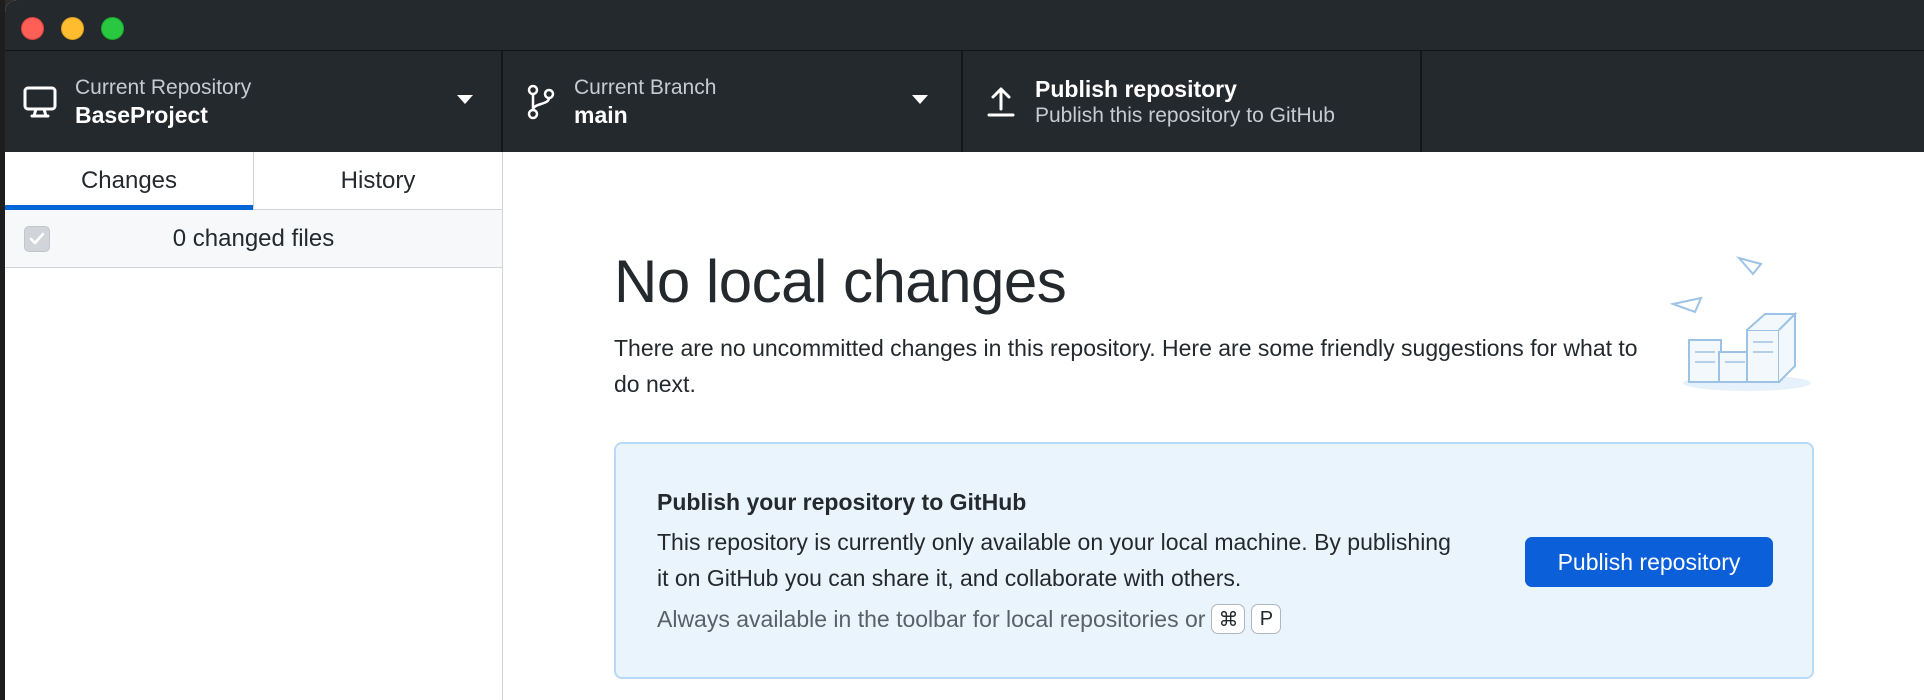 The height and width of the screenshot is (700, 1924). What do you see at coordinates (1740, 323) in the screenshot?
I see `empty-state-illustration` at bounding box center [1740, 323].